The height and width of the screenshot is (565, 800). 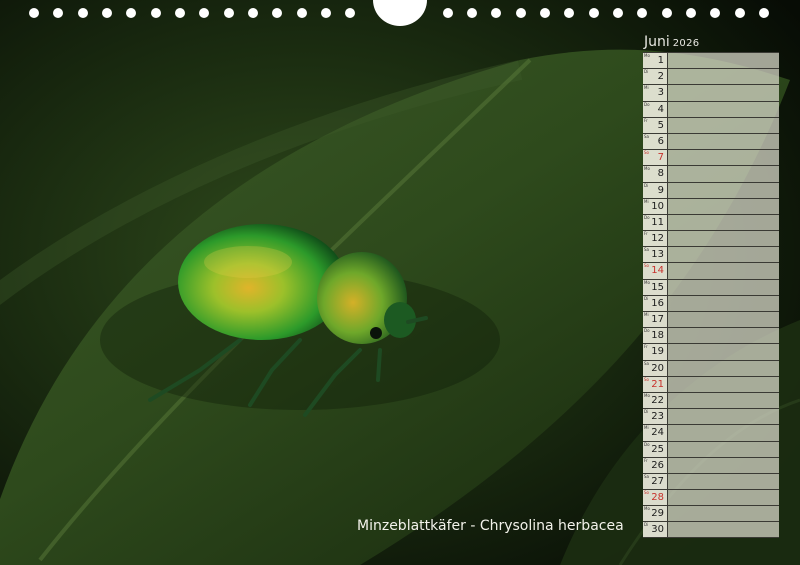 I want to click on date-cell: Fr 12, so click(x=655, y=239).